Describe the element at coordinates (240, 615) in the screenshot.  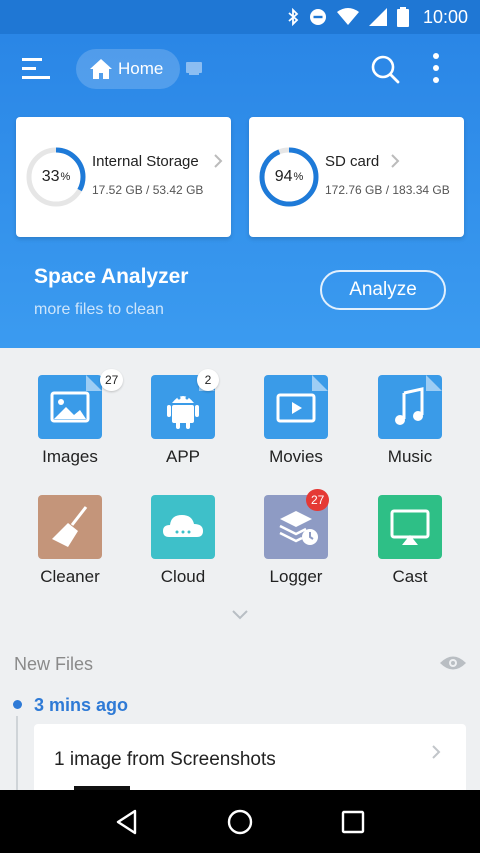
I see `chevron-down-icon` at that location.